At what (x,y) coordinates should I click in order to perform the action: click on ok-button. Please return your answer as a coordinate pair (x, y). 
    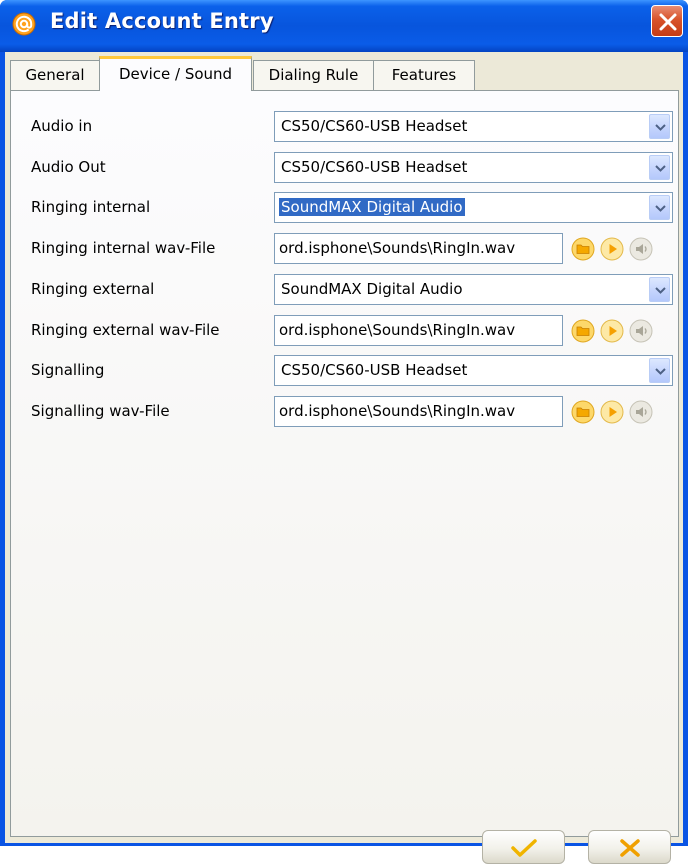
    Looking at the image, I should click on (523, 847).